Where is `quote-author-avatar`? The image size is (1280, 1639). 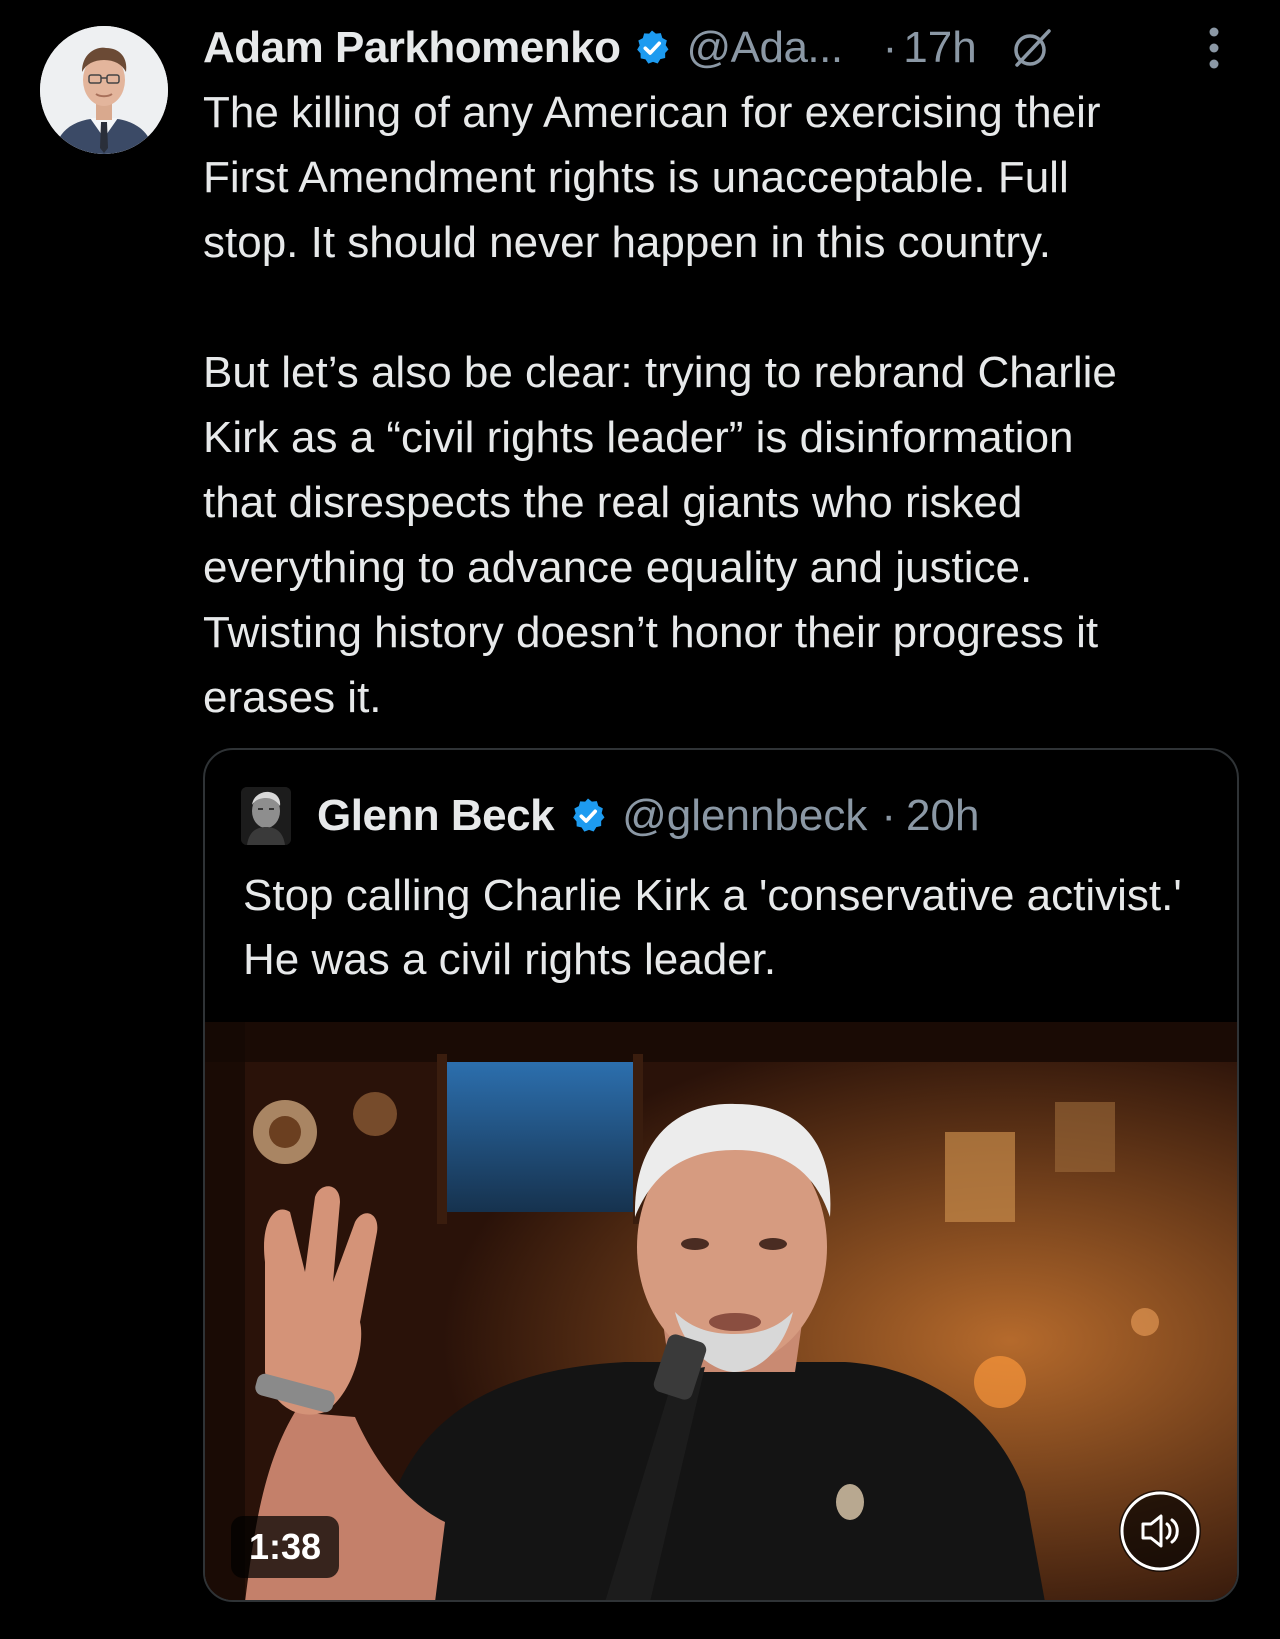 quote-author-avatar is located at coordinates (266, 816).